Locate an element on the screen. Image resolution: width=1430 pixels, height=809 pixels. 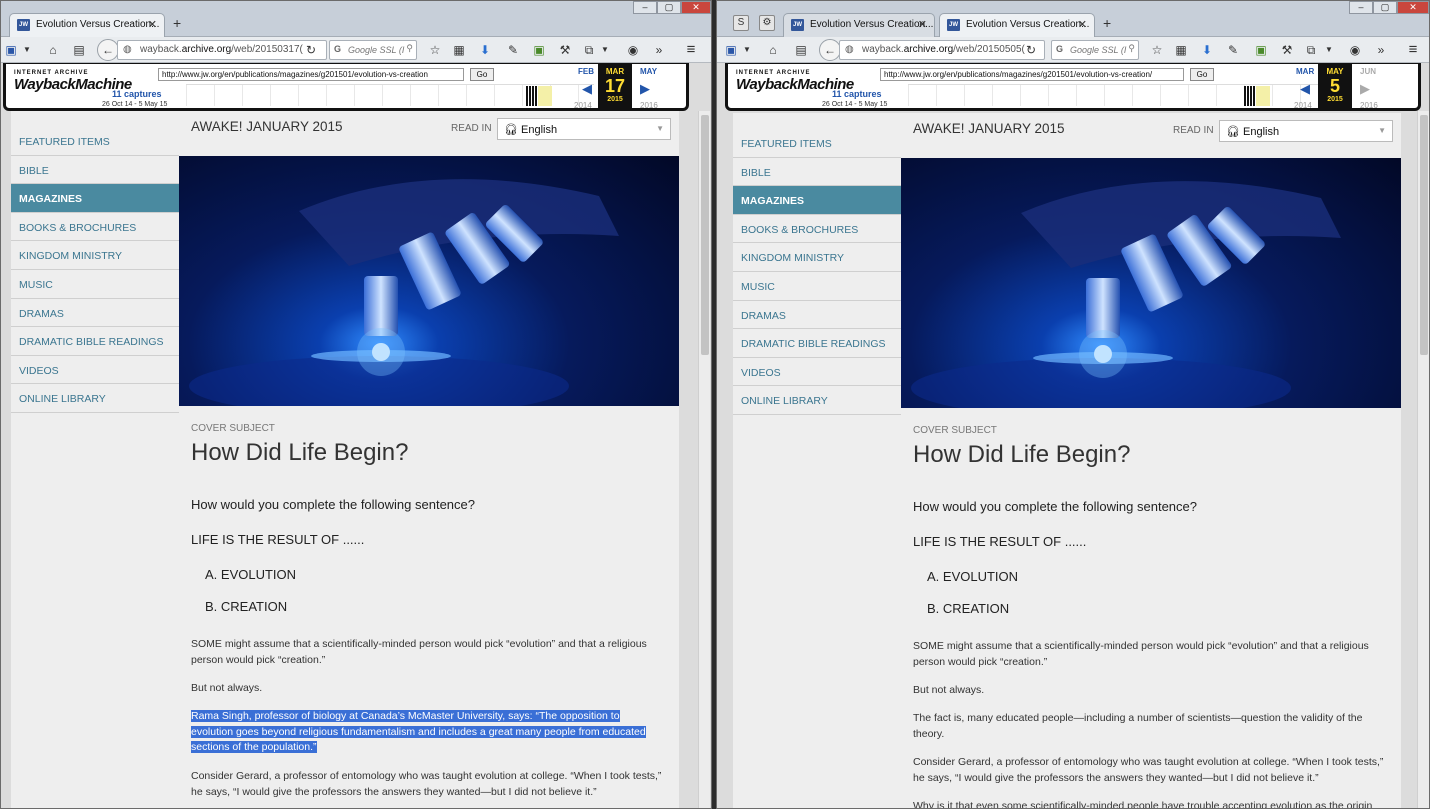
address-bar: ◍ wayback.archive.org/web/20150505( is located at coordinates (942, 50).